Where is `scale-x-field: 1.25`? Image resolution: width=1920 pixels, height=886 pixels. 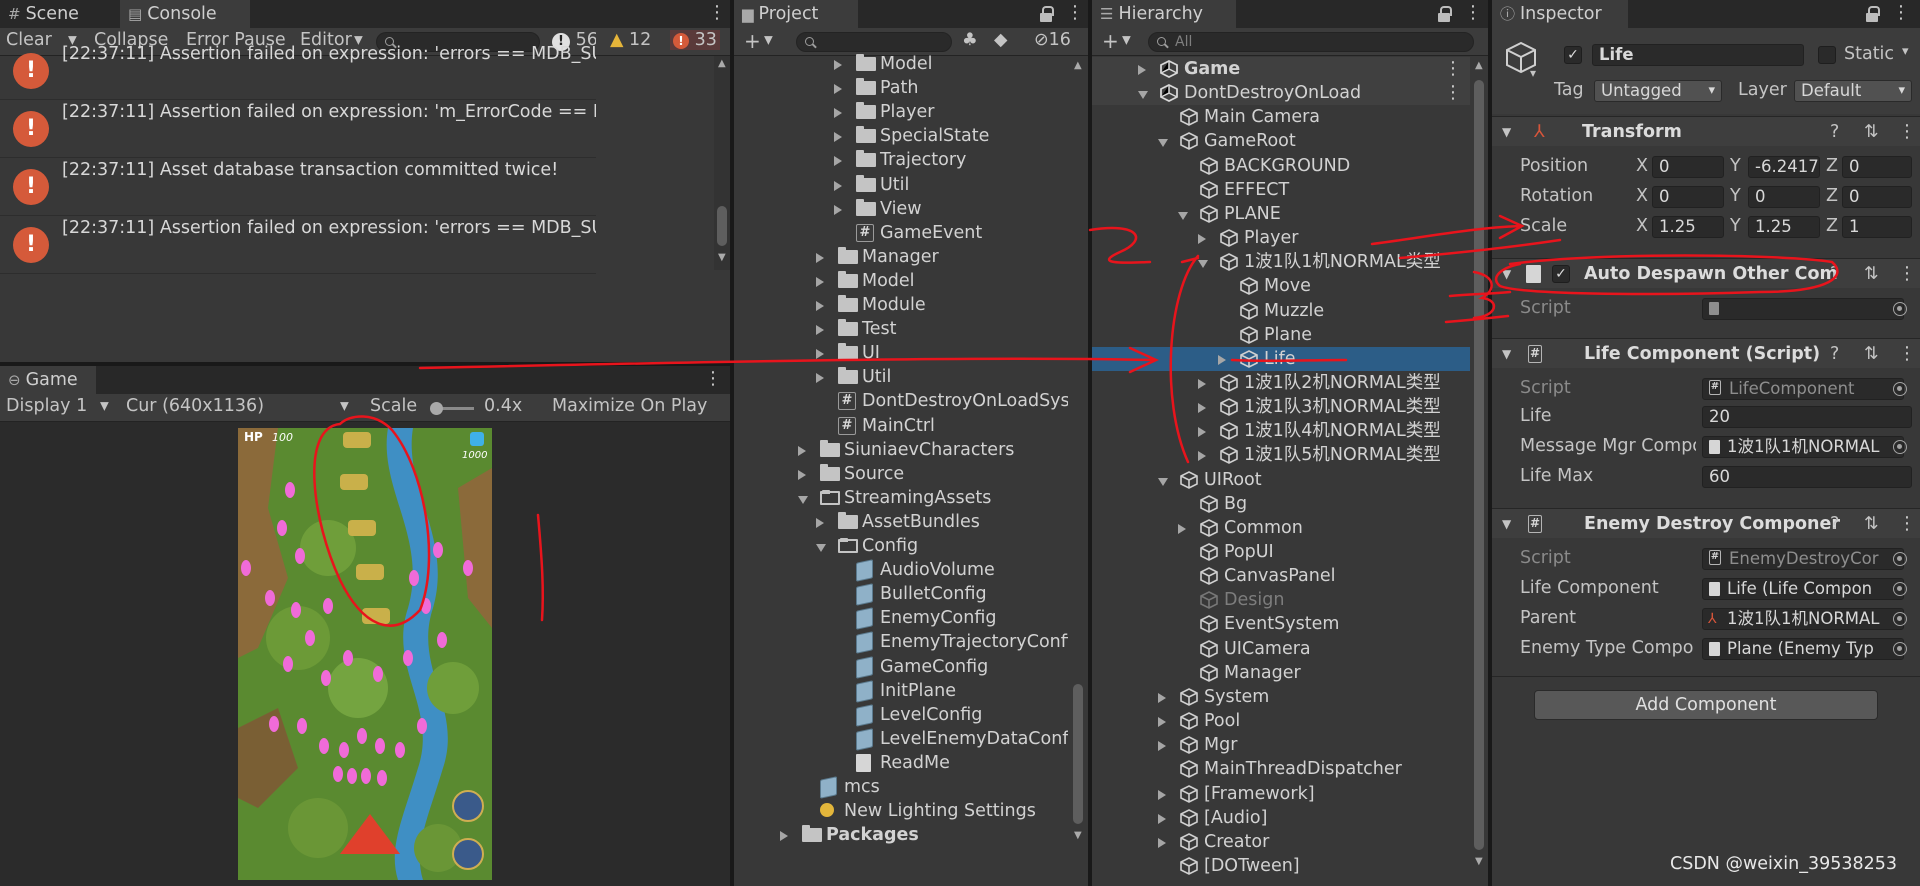 scale-x-field: 1.25 is located at coordinates (1688, 227).